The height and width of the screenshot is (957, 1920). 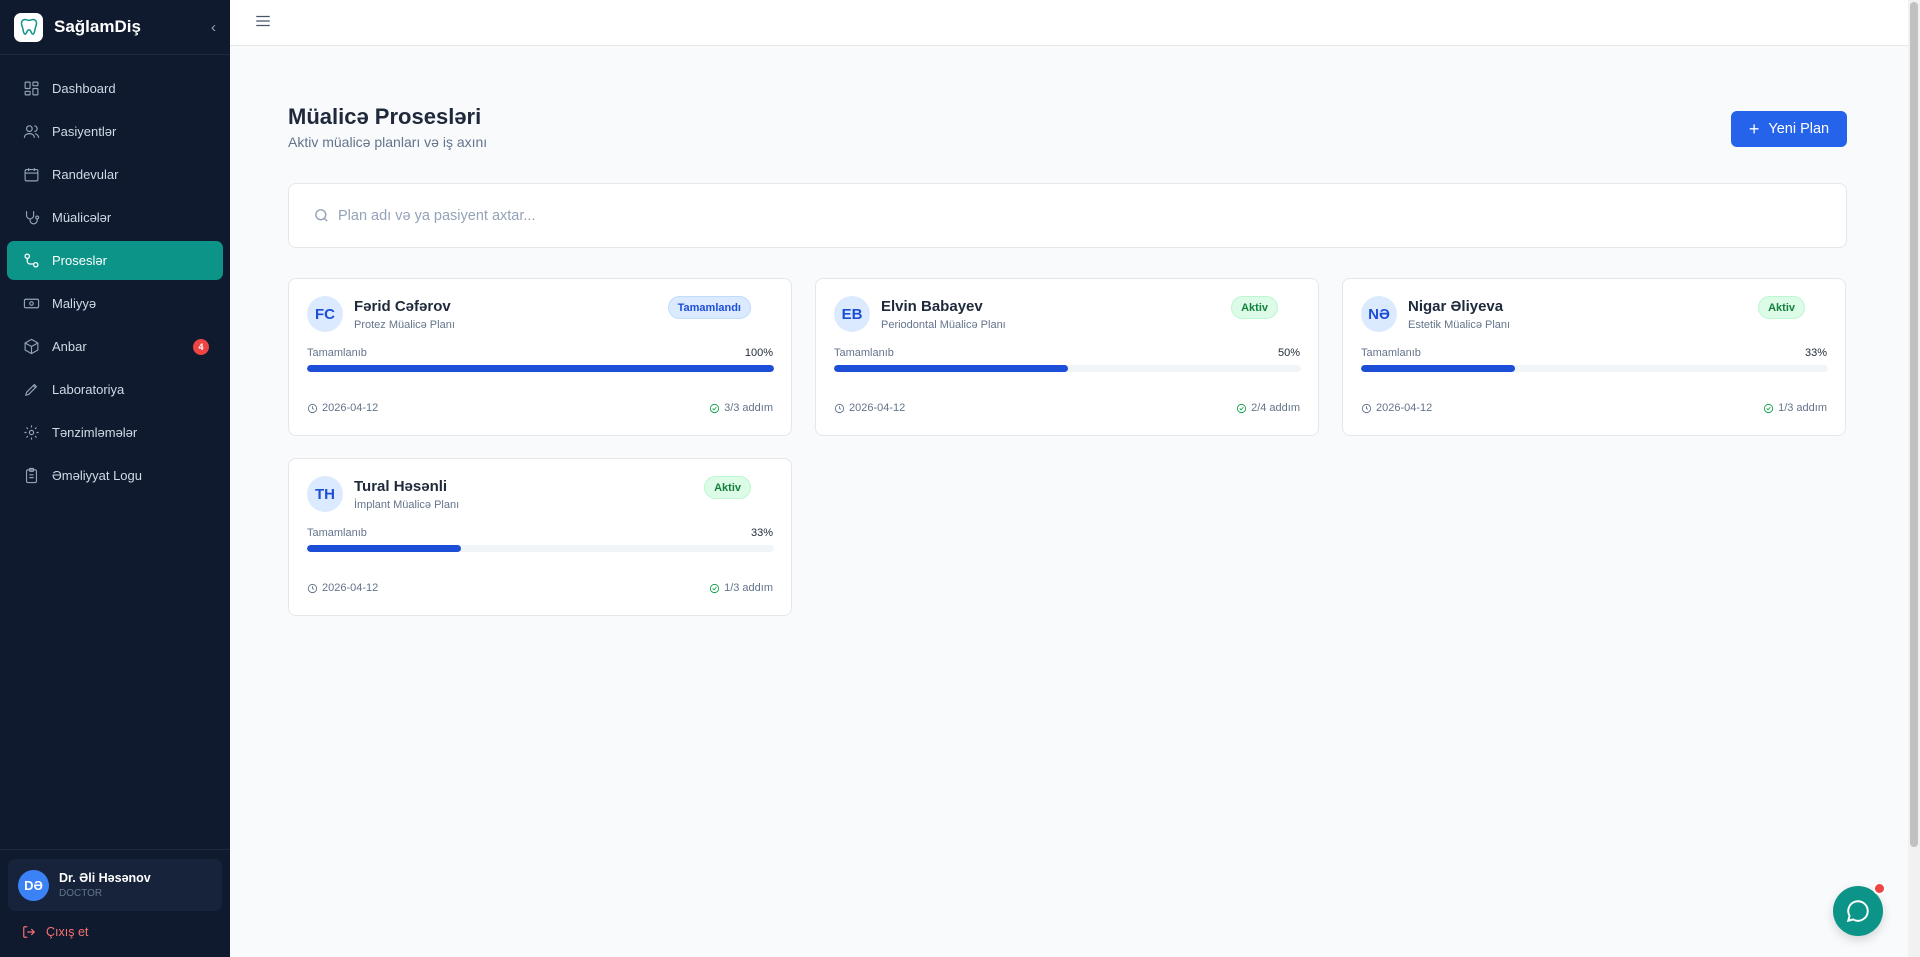 I want to click on users-icon, so click(x=31, y=132).